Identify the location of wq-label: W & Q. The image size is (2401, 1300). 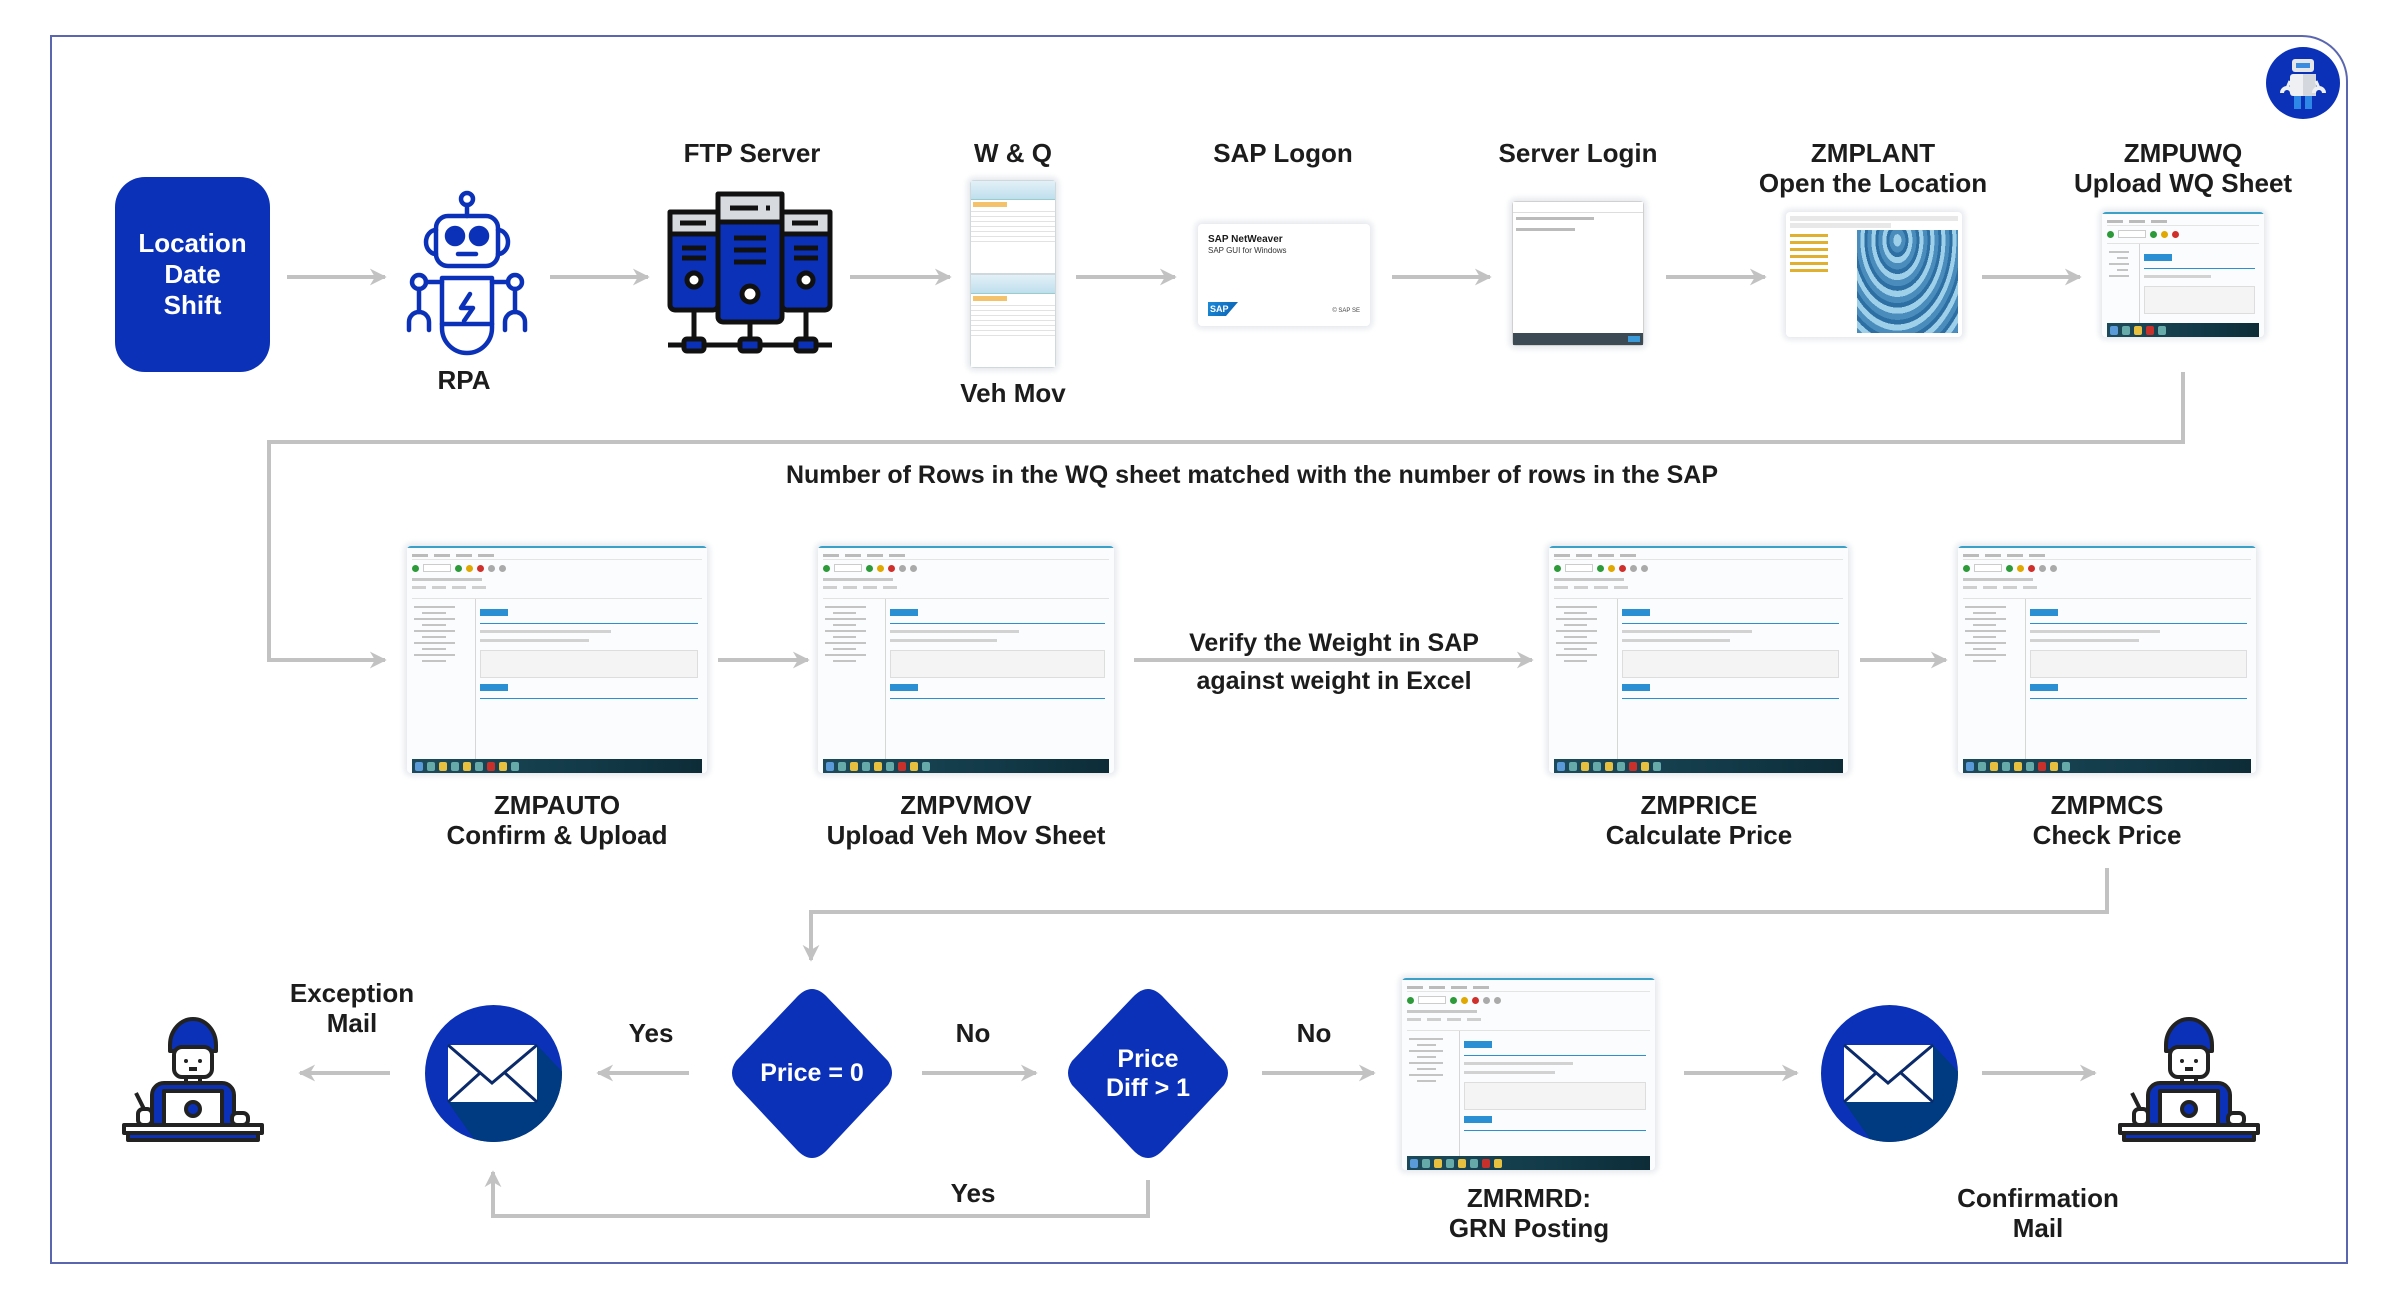
(1013, 153).